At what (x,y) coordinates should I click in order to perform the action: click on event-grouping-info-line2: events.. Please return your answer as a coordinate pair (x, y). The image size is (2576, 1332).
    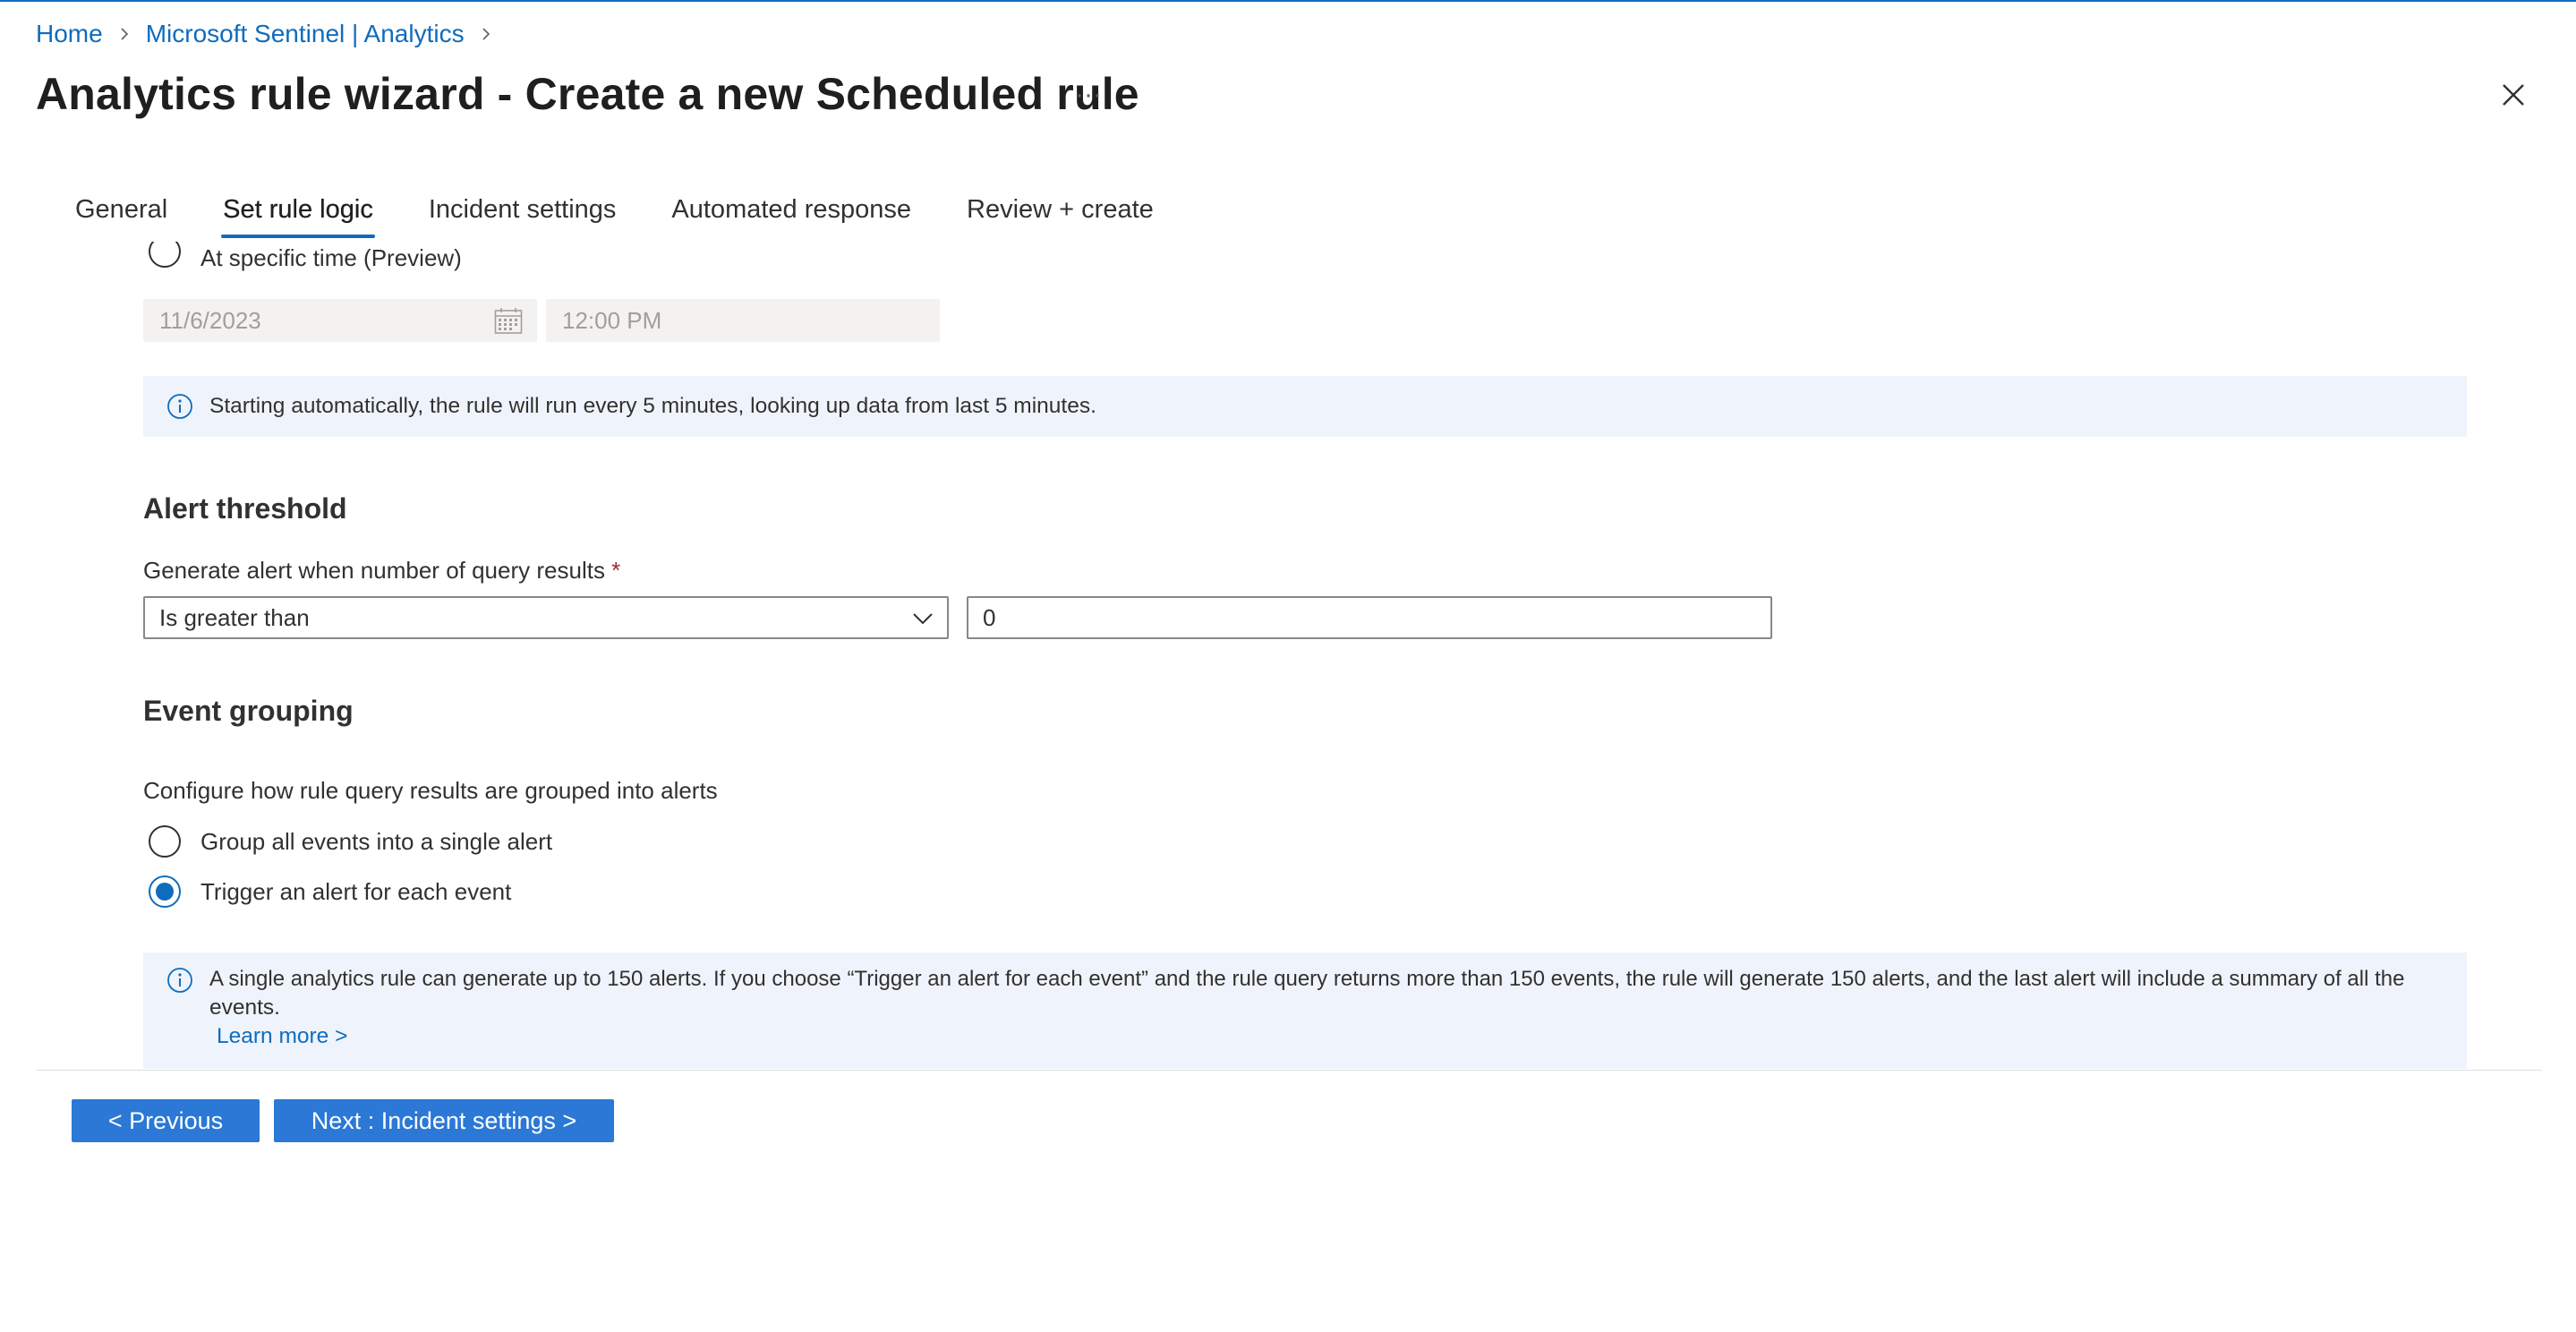
    Looking at the image, I should click on (244, 1007).